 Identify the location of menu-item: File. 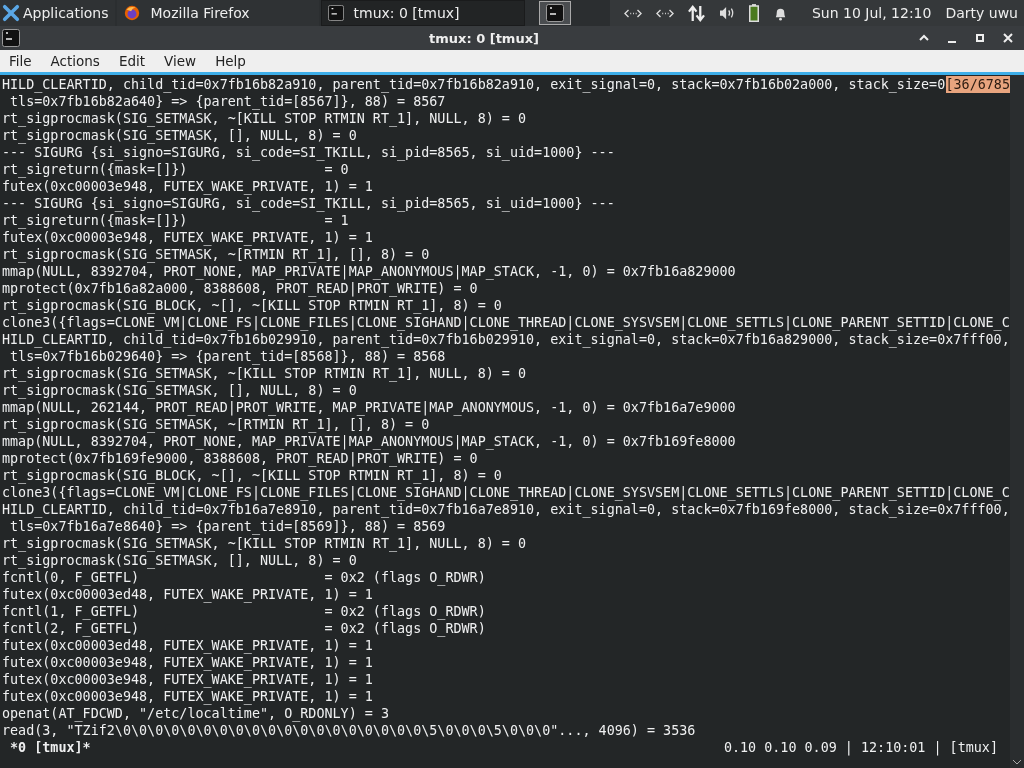
(21, 61).